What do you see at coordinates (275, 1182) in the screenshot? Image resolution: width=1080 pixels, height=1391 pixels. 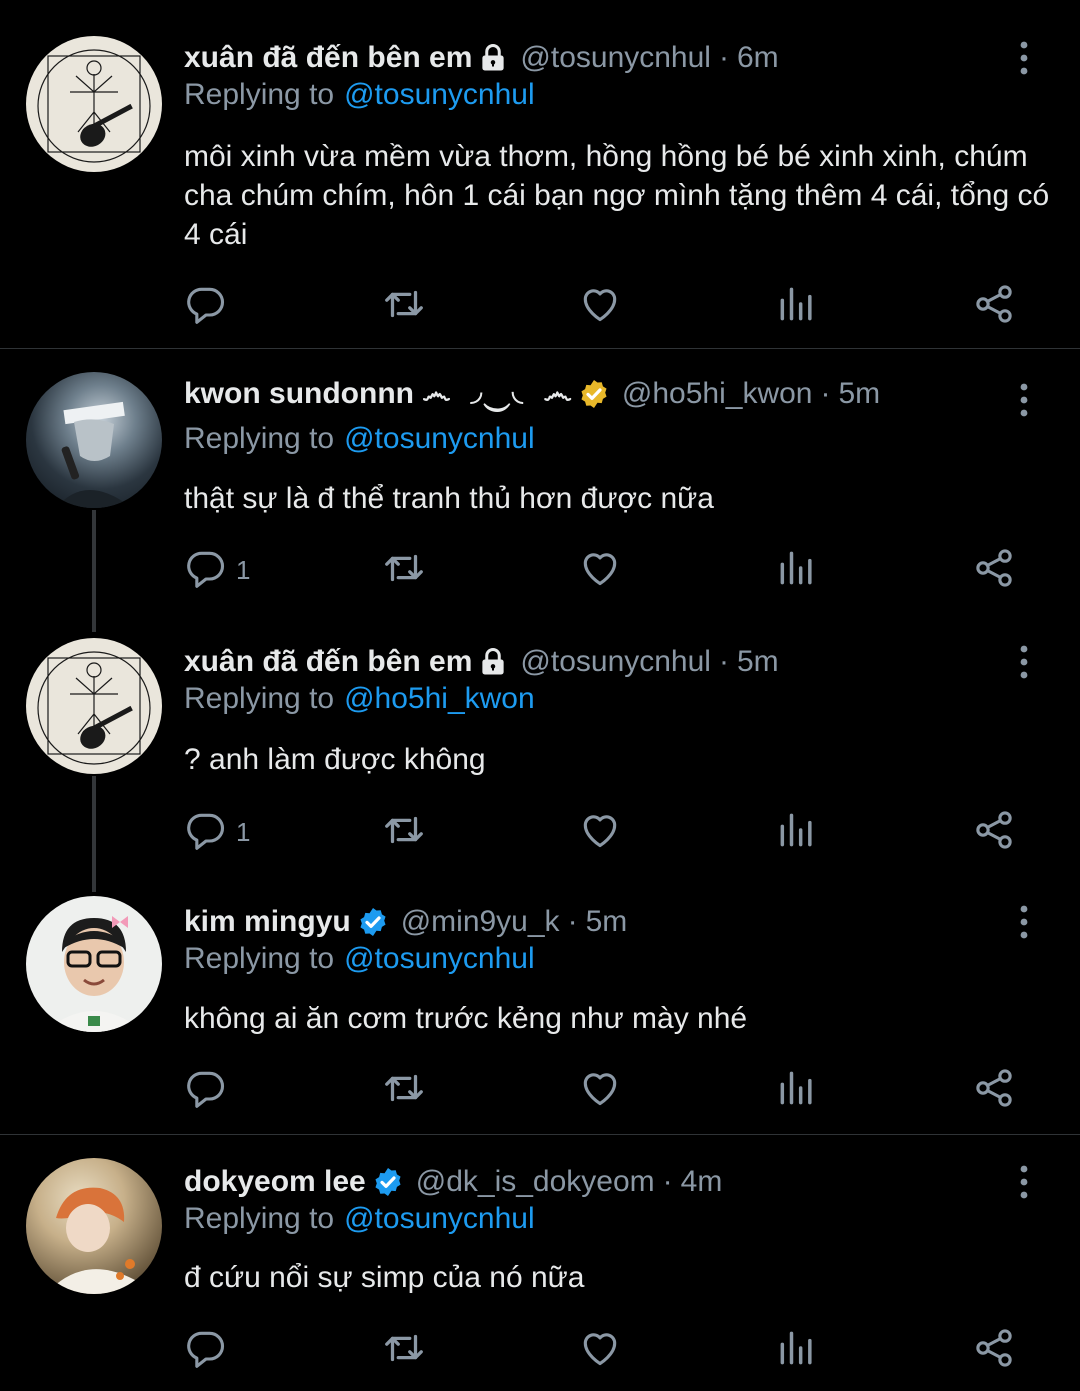 I see `display-name: dokyeom lee` at bounding box center [275, 1182].